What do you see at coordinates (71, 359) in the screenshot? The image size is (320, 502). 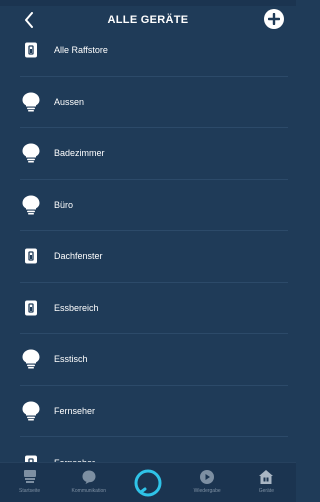 I see `device-label: Esstisch` at bounding box center [71, 359].